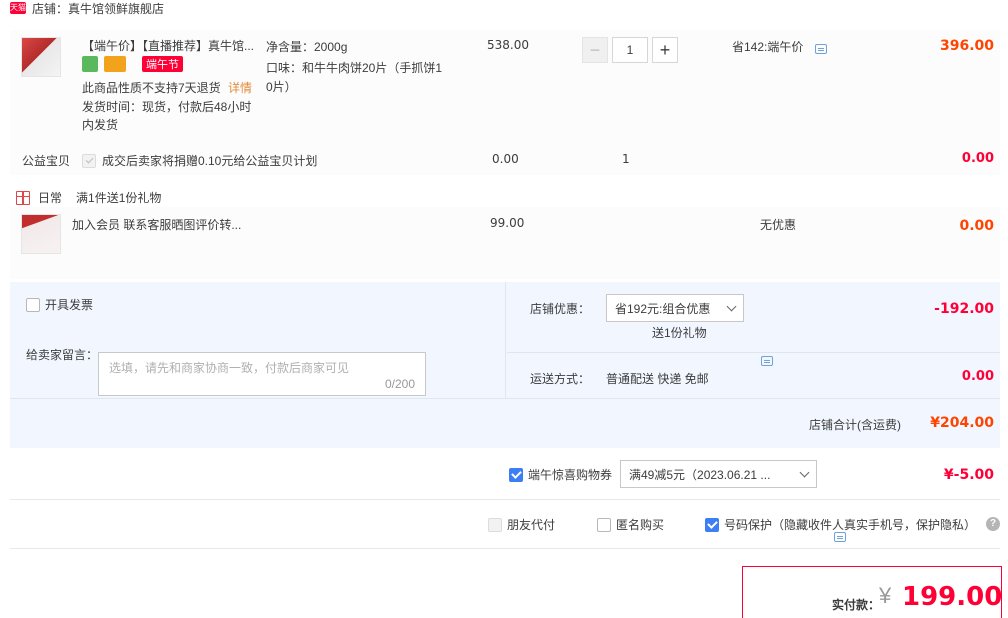 This screenshot has width=1008, height=618. Describe the element at coordinates (976, 226) in the screenshot. I see `item-2-subtotal: 0.00` at that location.